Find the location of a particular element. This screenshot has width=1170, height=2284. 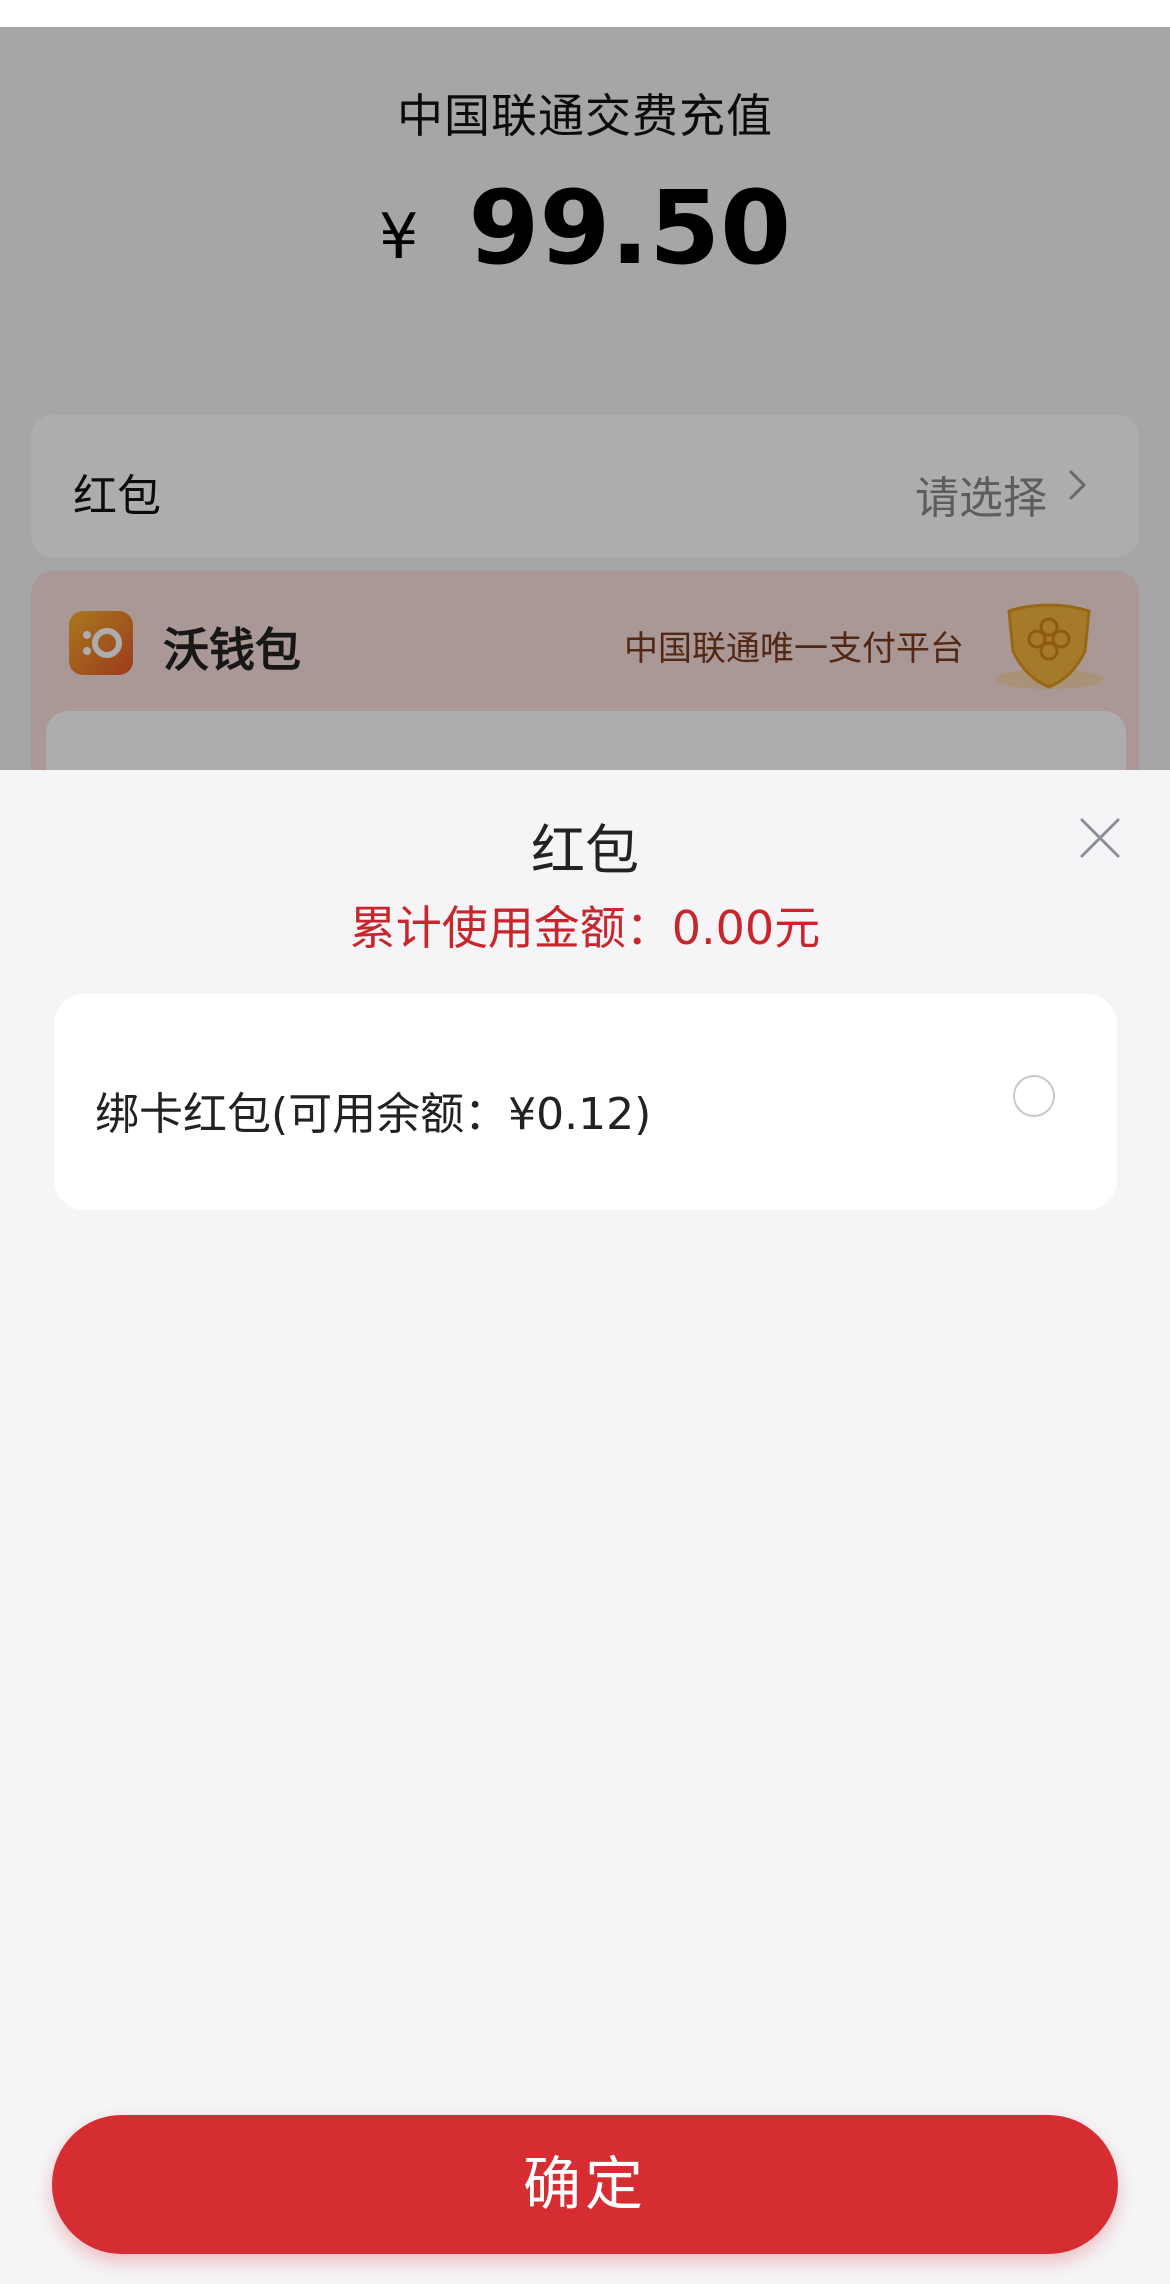

sheet-title: 红包 is located at coordinates (585, 850).